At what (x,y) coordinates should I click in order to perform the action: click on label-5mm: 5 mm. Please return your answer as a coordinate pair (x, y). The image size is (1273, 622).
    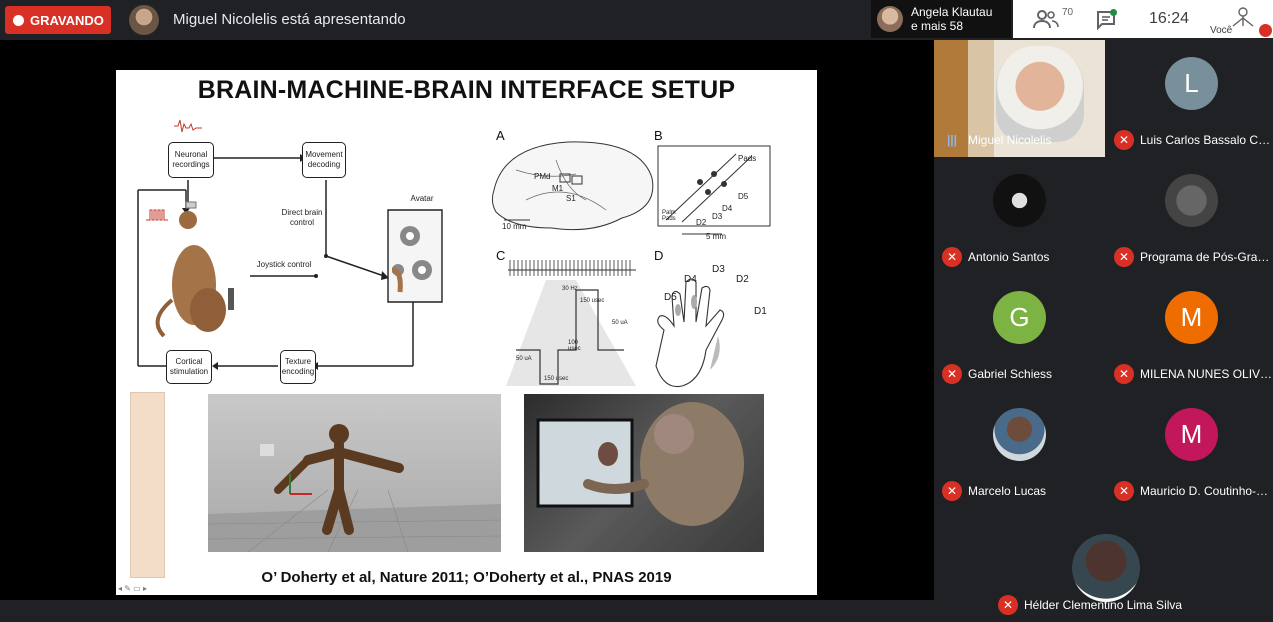
    Looking at the image, I should click on (716, 236).